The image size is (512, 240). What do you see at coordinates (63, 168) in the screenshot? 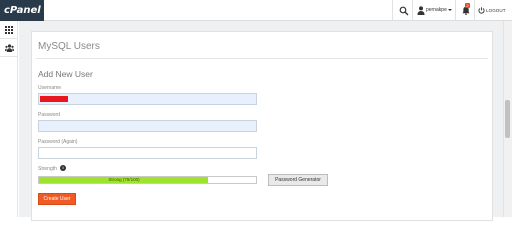
I see `info-icon: i` at bounding box center [63, 168].